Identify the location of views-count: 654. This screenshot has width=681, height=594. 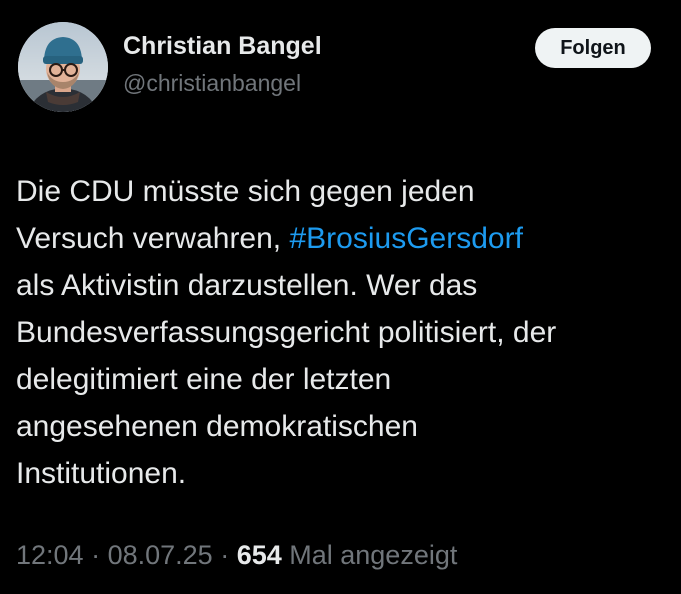
(259, 555).